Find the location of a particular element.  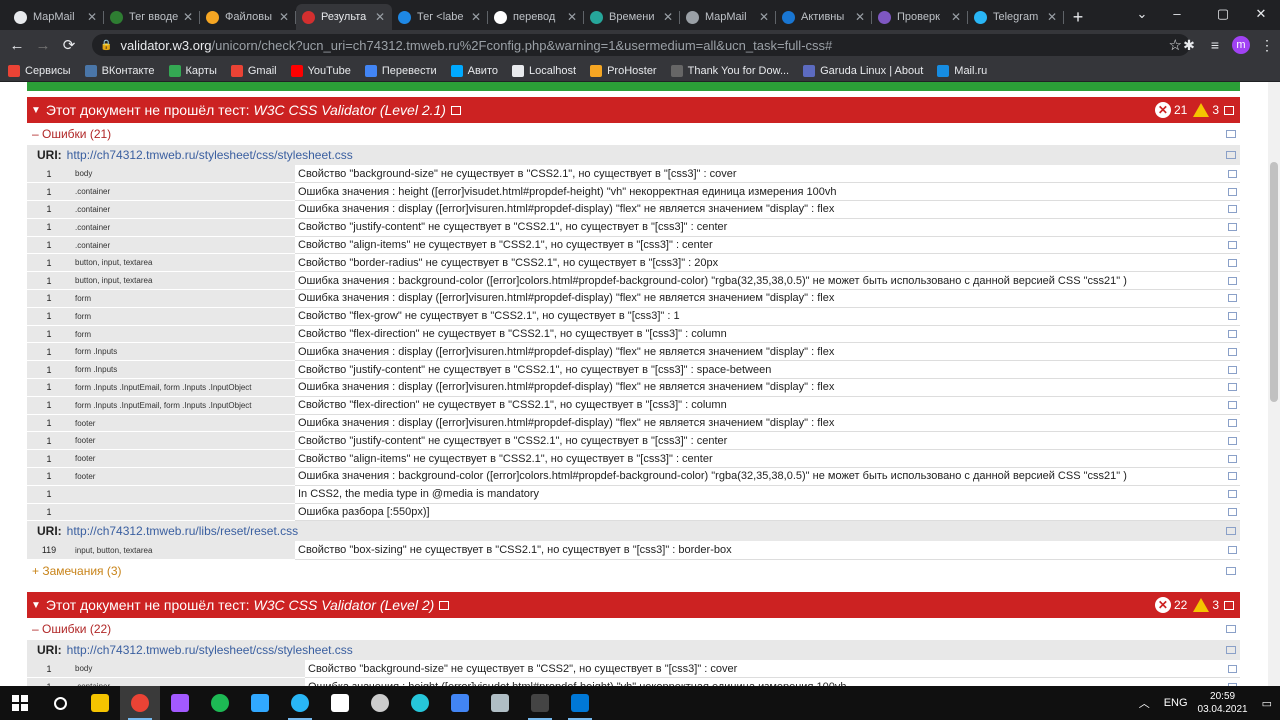

notification-icon: ▭ is located at coordinates (1267, 703).